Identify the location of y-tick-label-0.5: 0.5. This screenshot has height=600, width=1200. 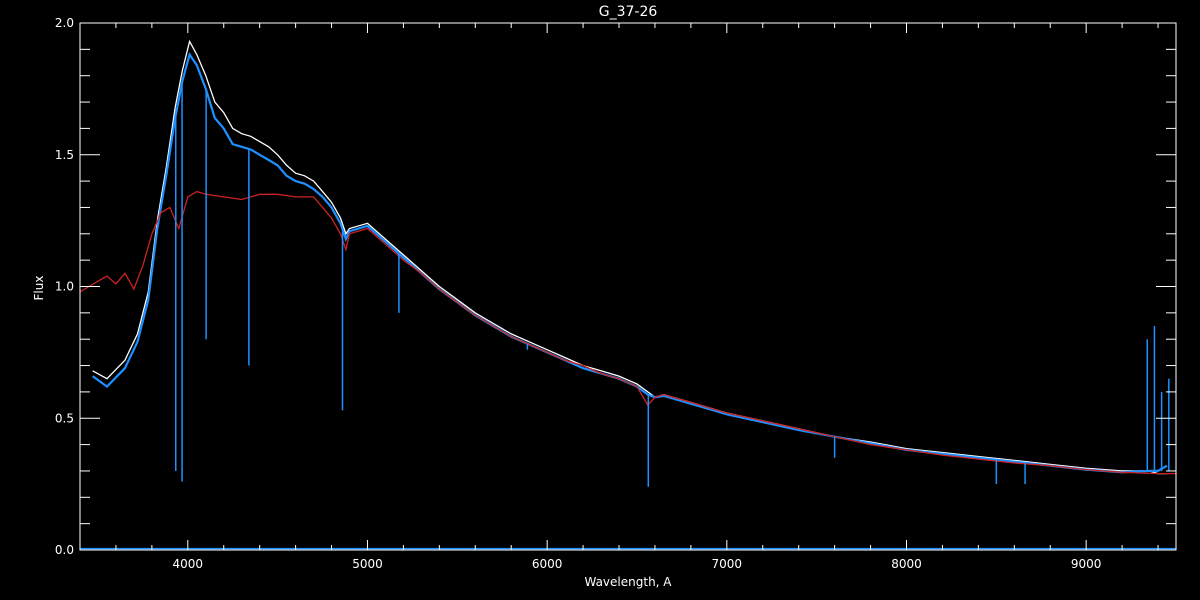
(64, 418).